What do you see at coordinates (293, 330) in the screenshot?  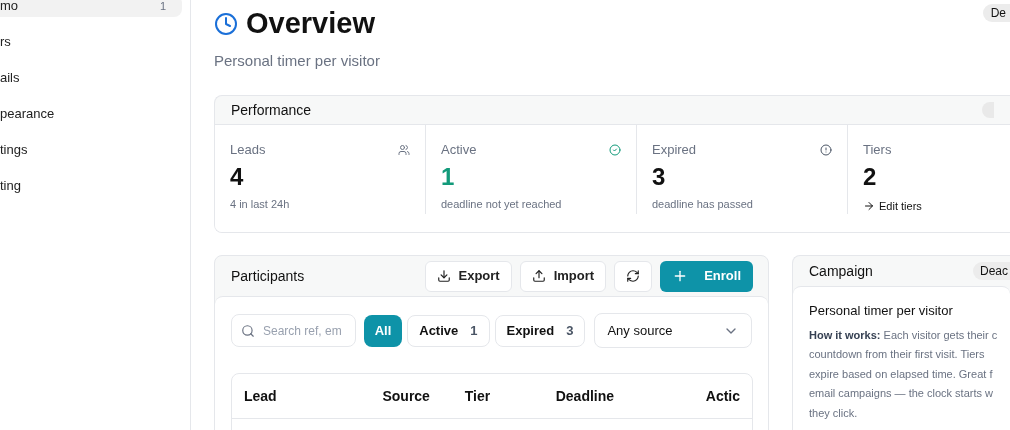 I see `search-field: Search ref, em` at bounding box center [293, 330].